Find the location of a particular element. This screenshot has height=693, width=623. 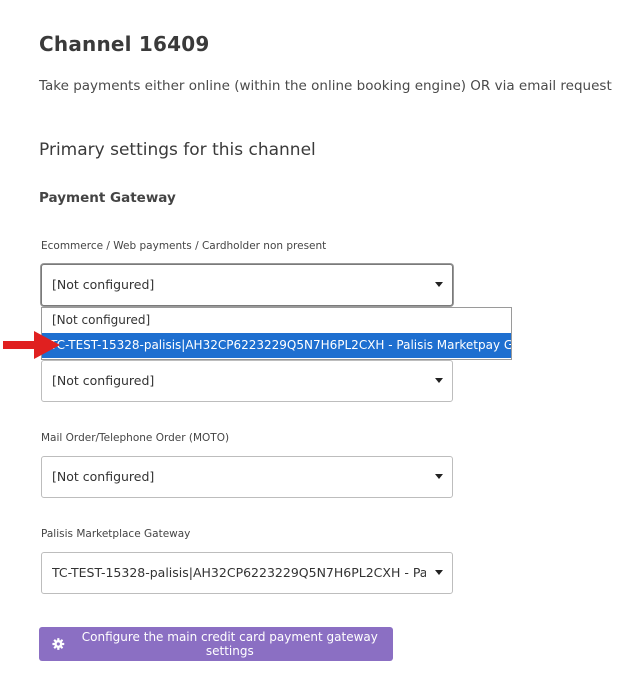

ecommerce-gateway-select: [Not configured] is located at coordinates (247, 285).